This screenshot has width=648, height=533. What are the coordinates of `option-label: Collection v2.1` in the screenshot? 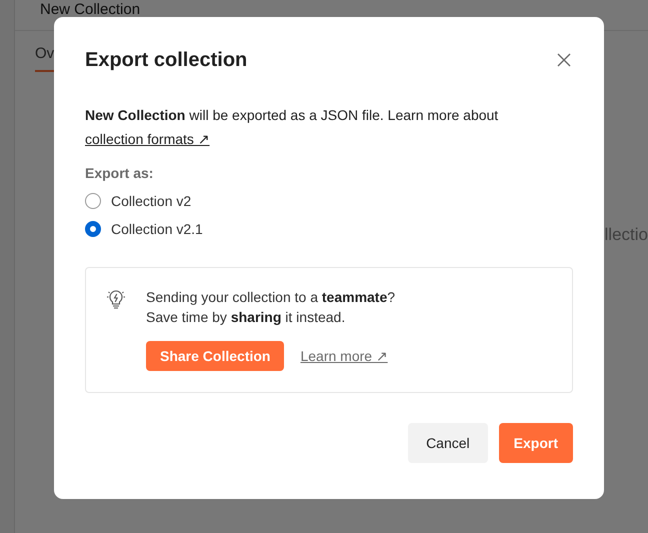 It's located at (157, 229).